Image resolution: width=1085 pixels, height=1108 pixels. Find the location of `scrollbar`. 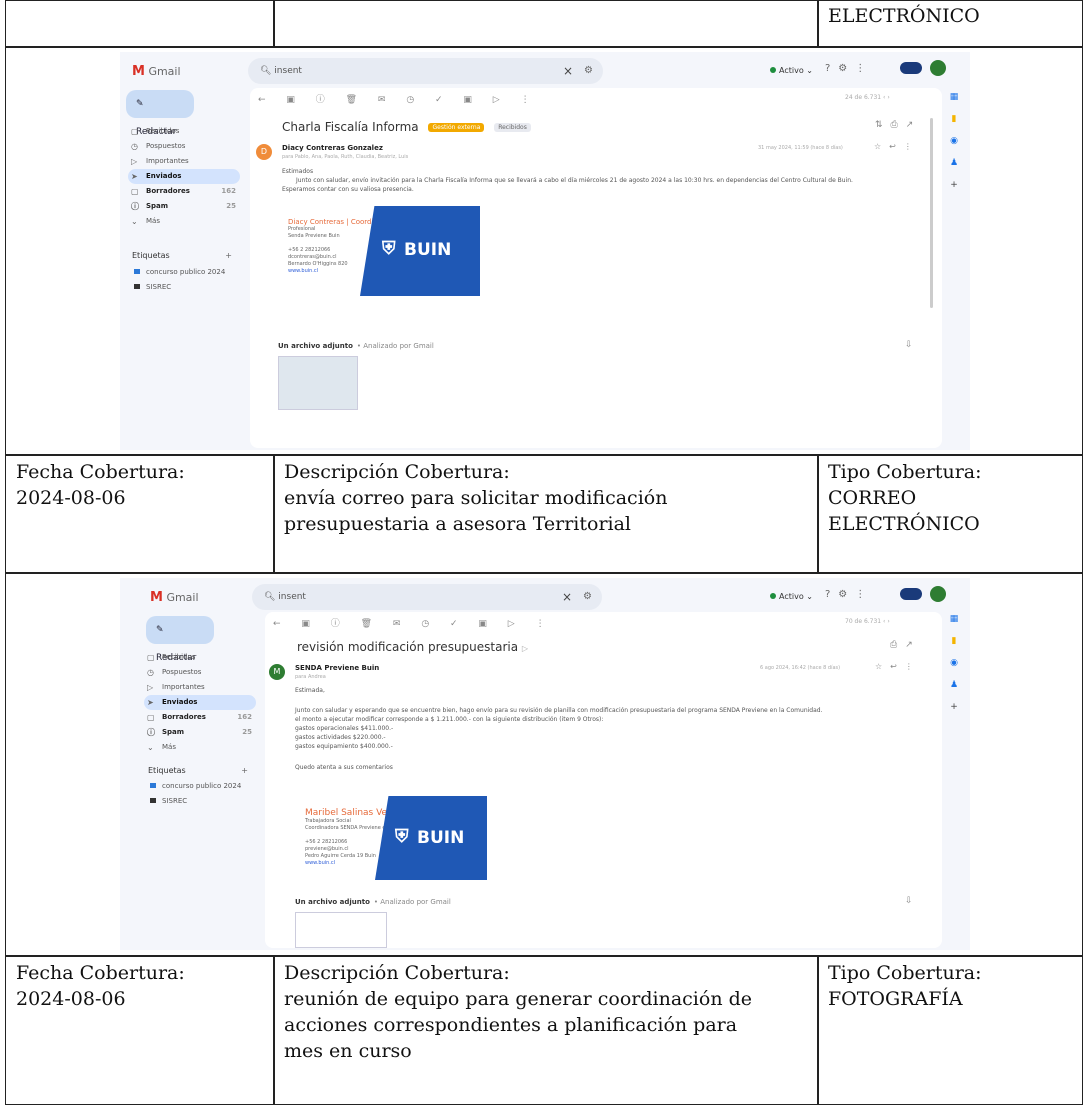

scrollbar is located at coordinates (931, 213).